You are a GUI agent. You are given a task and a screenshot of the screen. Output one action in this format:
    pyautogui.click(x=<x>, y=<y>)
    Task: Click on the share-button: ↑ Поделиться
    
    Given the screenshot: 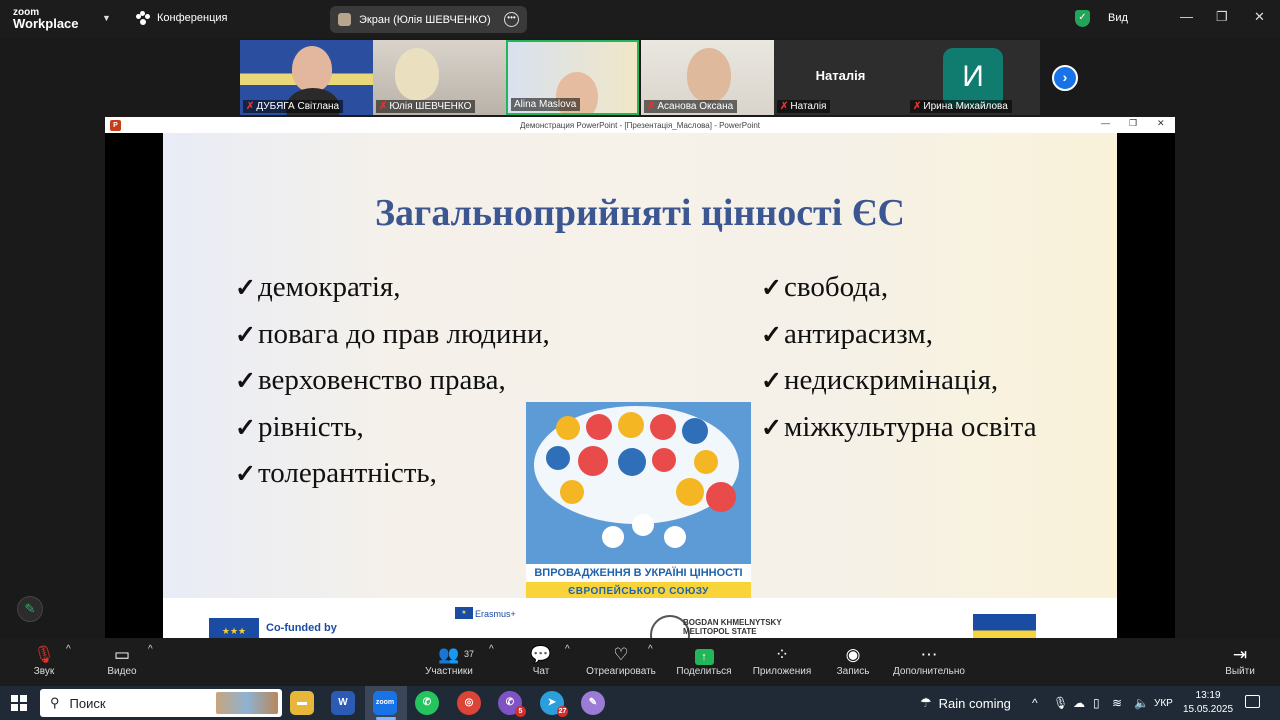 What is the action you would take?
    pyautogui.click(x=704, y=660)
    